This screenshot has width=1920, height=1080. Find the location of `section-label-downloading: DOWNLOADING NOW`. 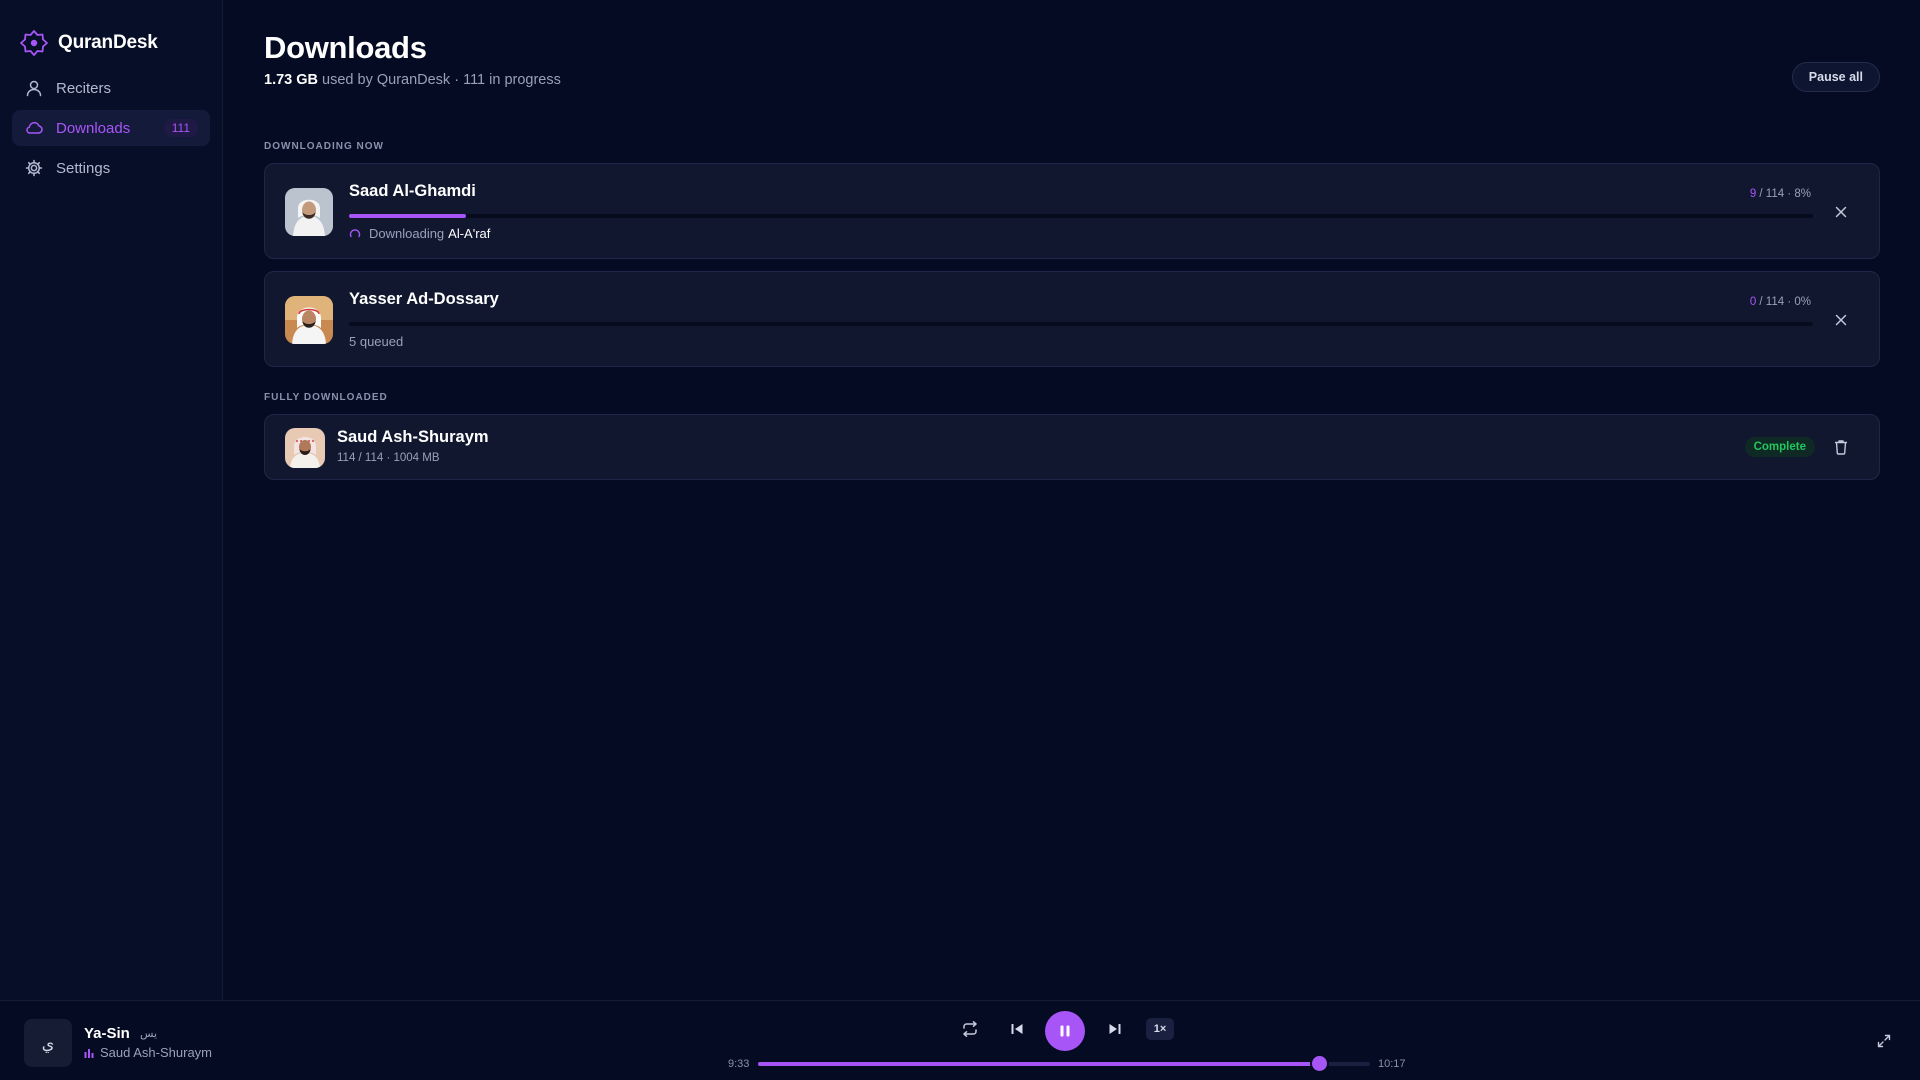

section-label-downloading: DOWNLOADING NOW is located at coordinates (324, 146).